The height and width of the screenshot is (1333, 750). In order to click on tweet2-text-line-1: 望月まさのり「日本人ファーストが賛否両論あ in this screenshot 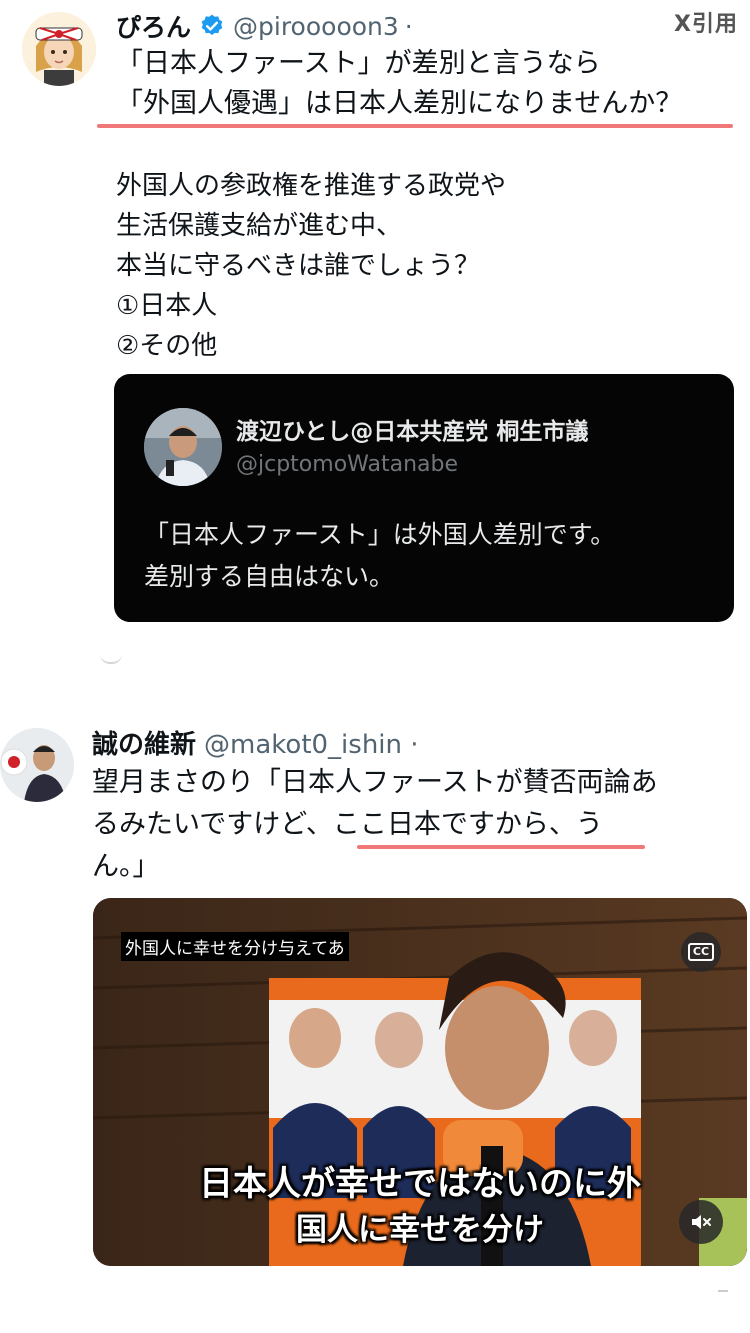, I will do `click(375, 782)`.